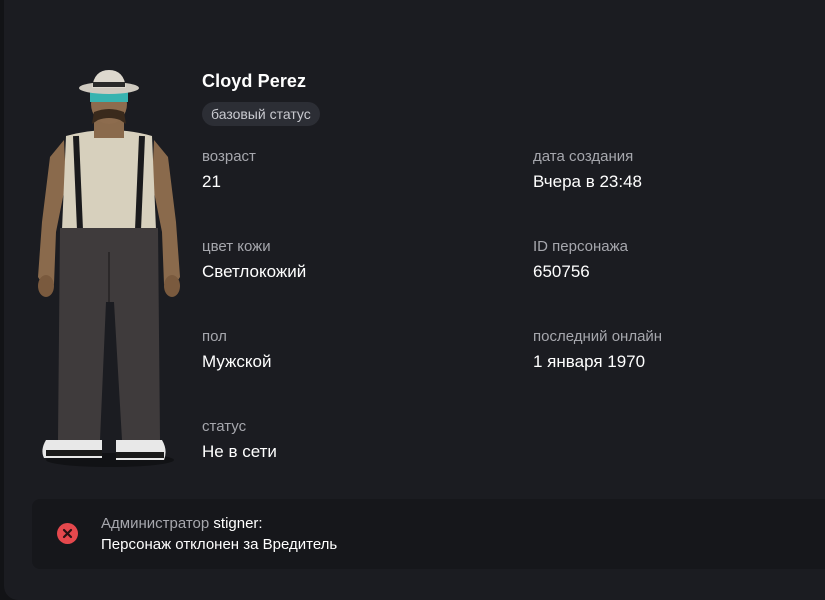 The image size is (825, 600). Describe the element at coordinates (239, 451) in the screenshot. I see `status-value: Не в сети` at that location.